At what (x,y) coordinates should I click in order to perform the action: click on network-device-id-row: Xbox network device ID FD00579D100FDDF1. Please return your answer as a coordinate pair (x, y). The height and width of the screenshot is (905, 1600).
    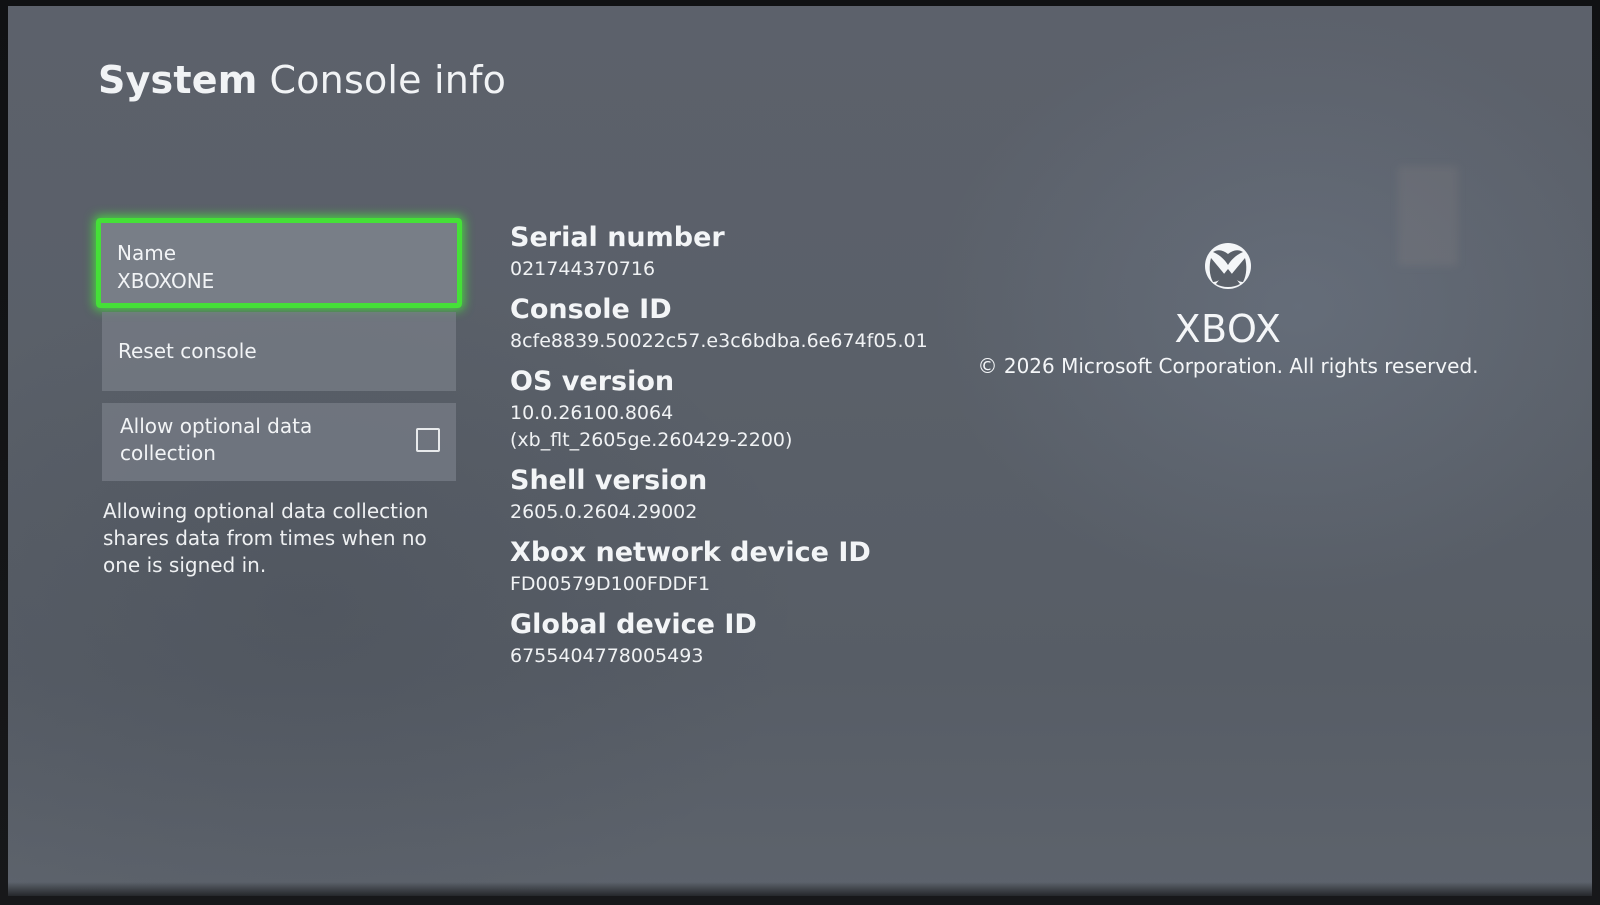
    Looking at the image, I should click on (740, 566).